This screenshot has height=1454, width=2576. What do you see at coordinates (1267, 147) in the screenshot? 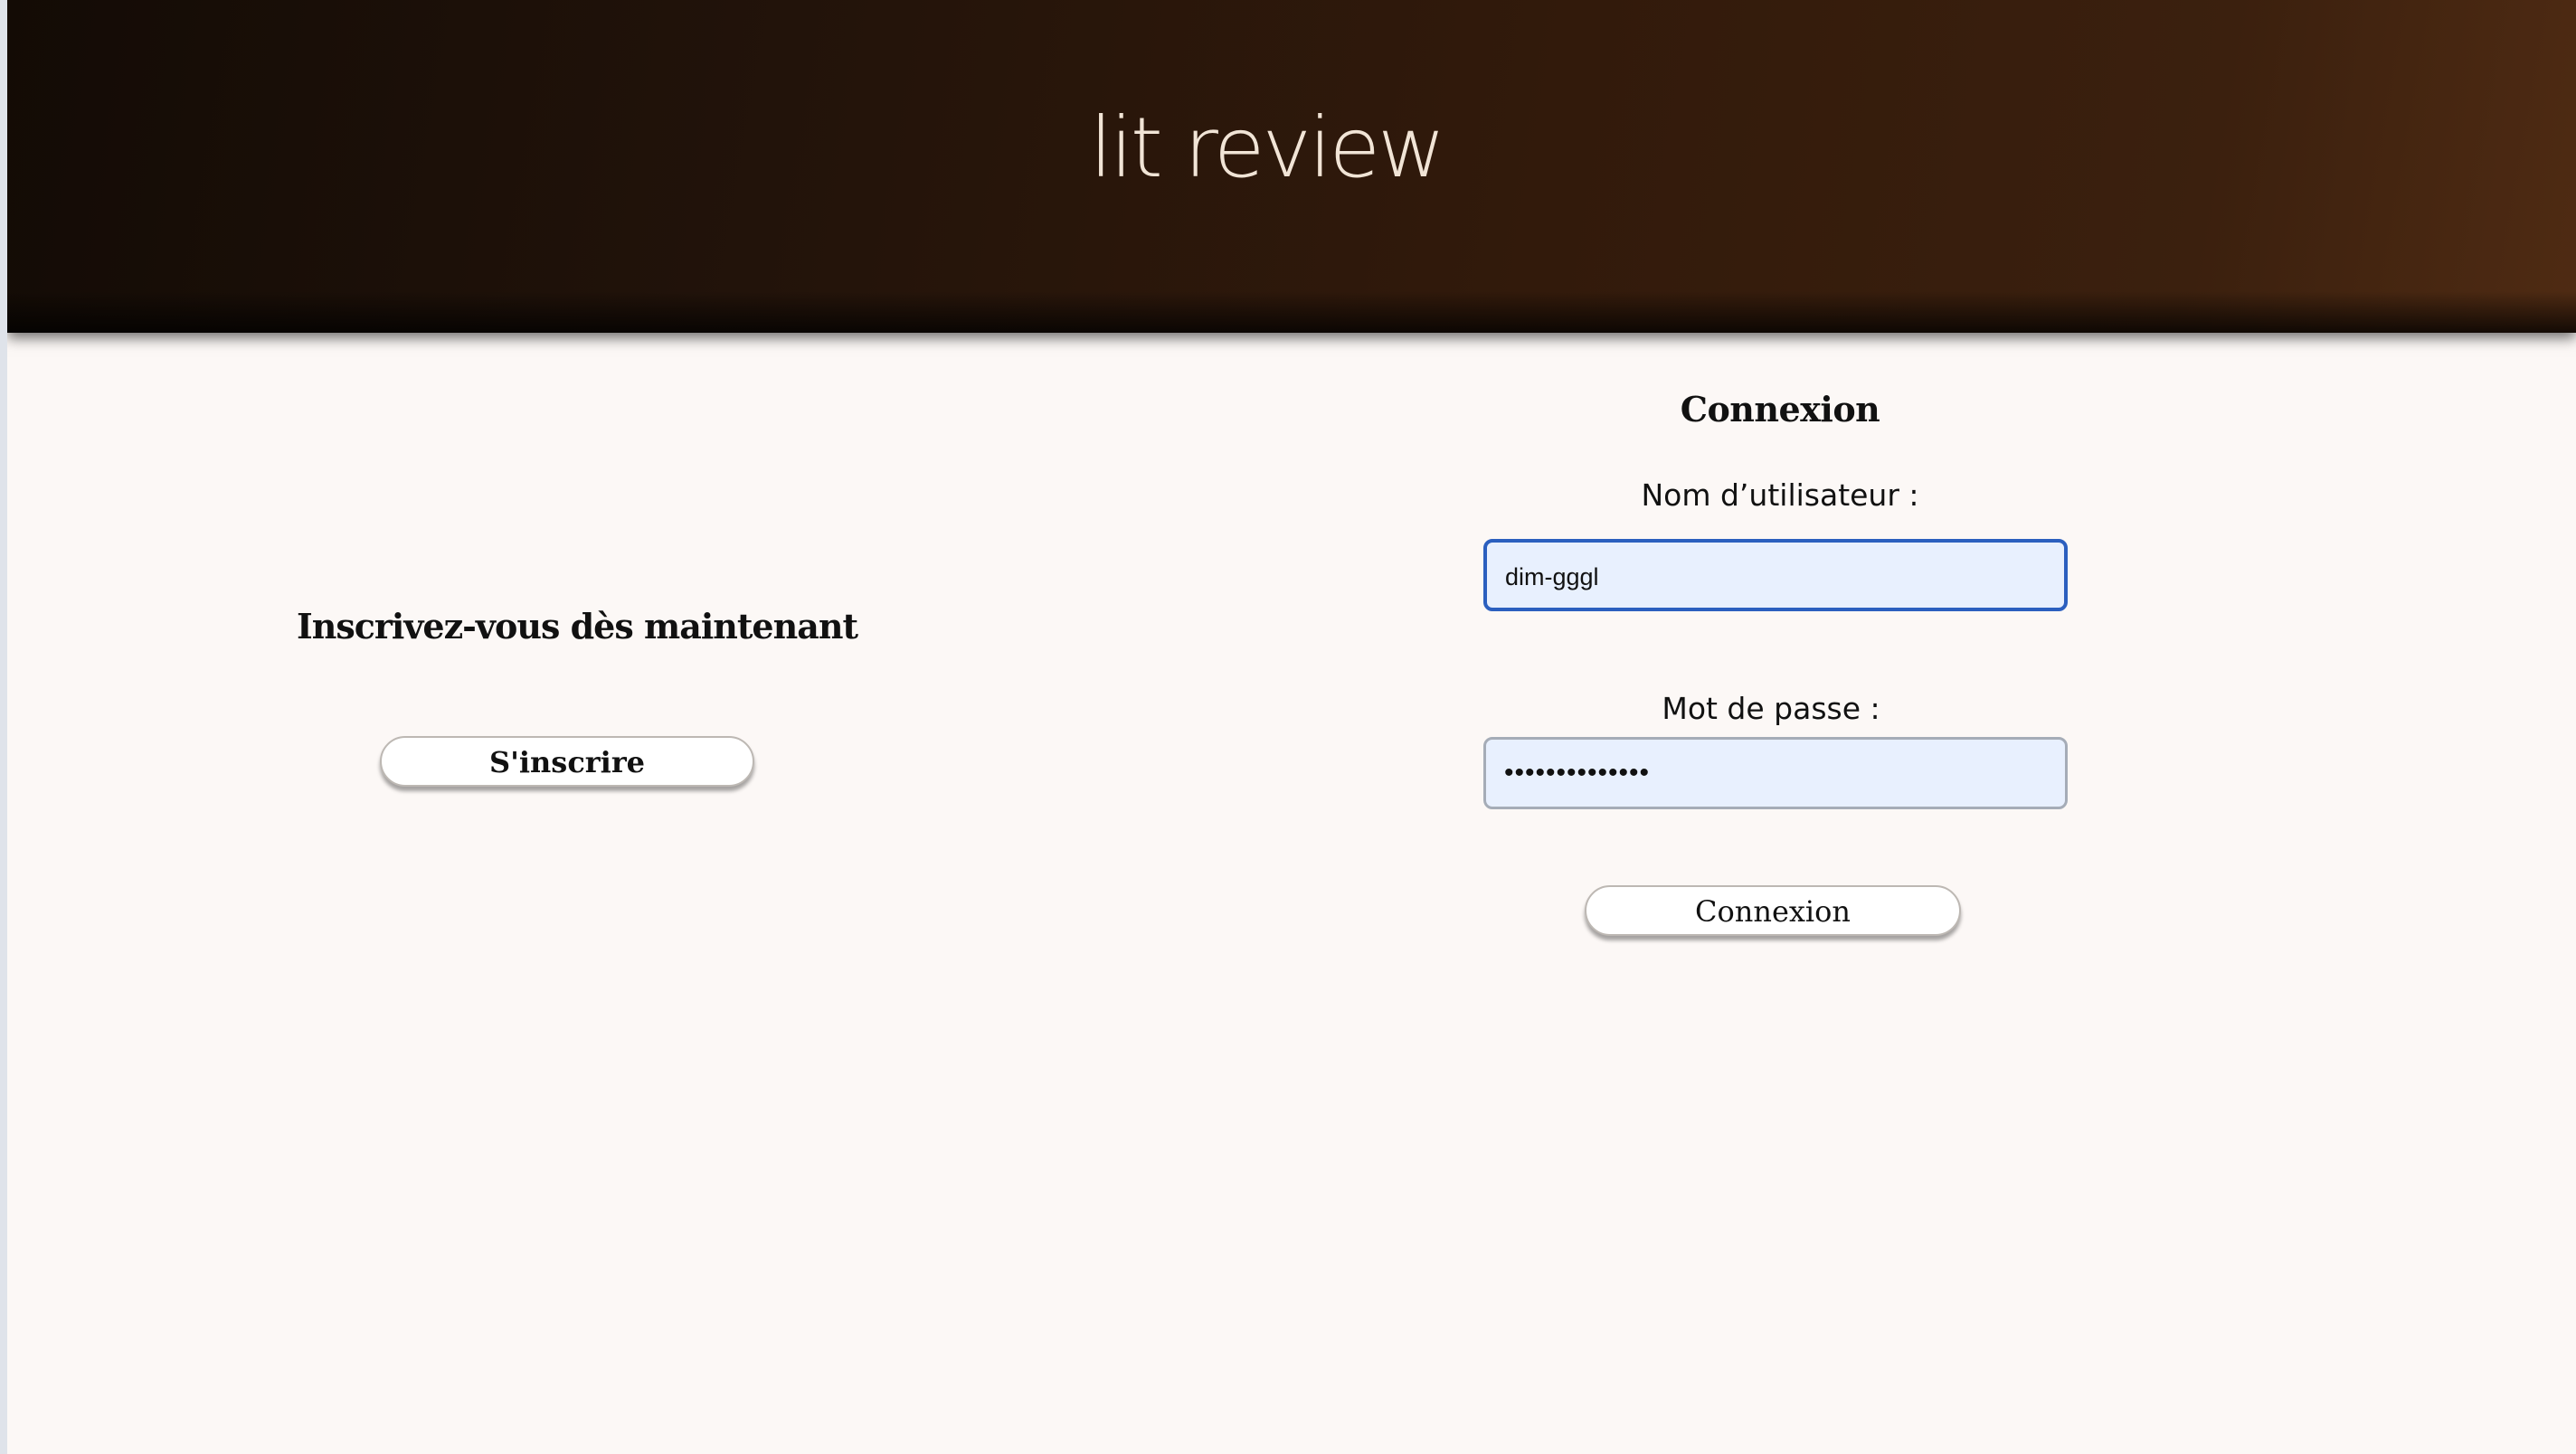
I see `app-title: lit review` at bounding box center [1267, 147].